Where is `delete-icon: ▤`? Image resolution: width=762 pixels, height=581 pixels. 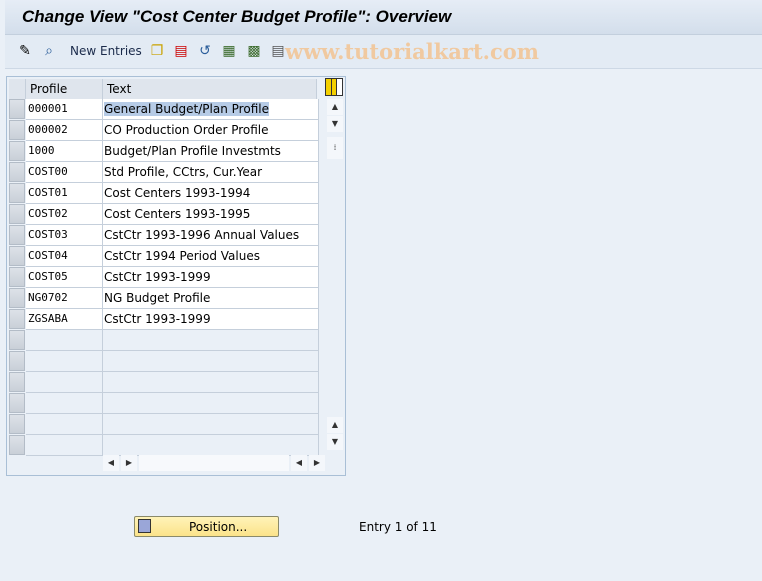 delete-icon: ▤ is located at coordinates (181, 51).